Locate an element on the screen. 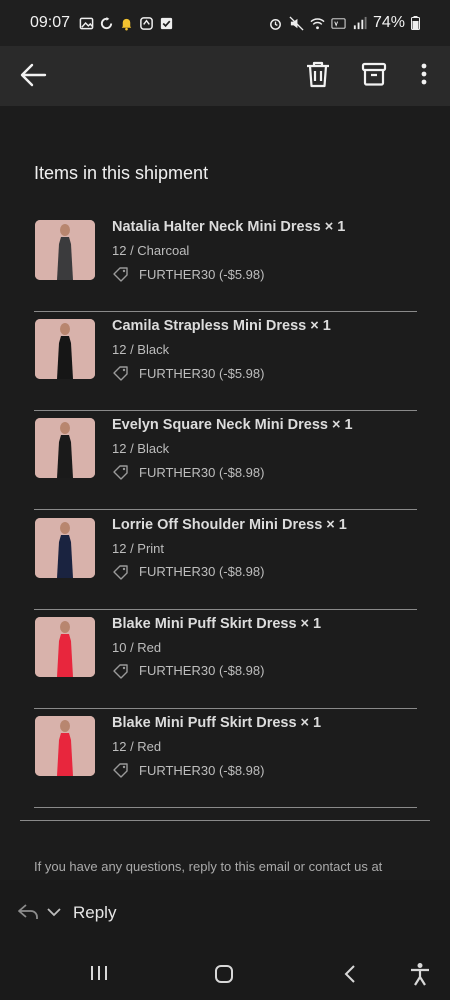  reply-bar: Reply is located at coordinates (225, 913).